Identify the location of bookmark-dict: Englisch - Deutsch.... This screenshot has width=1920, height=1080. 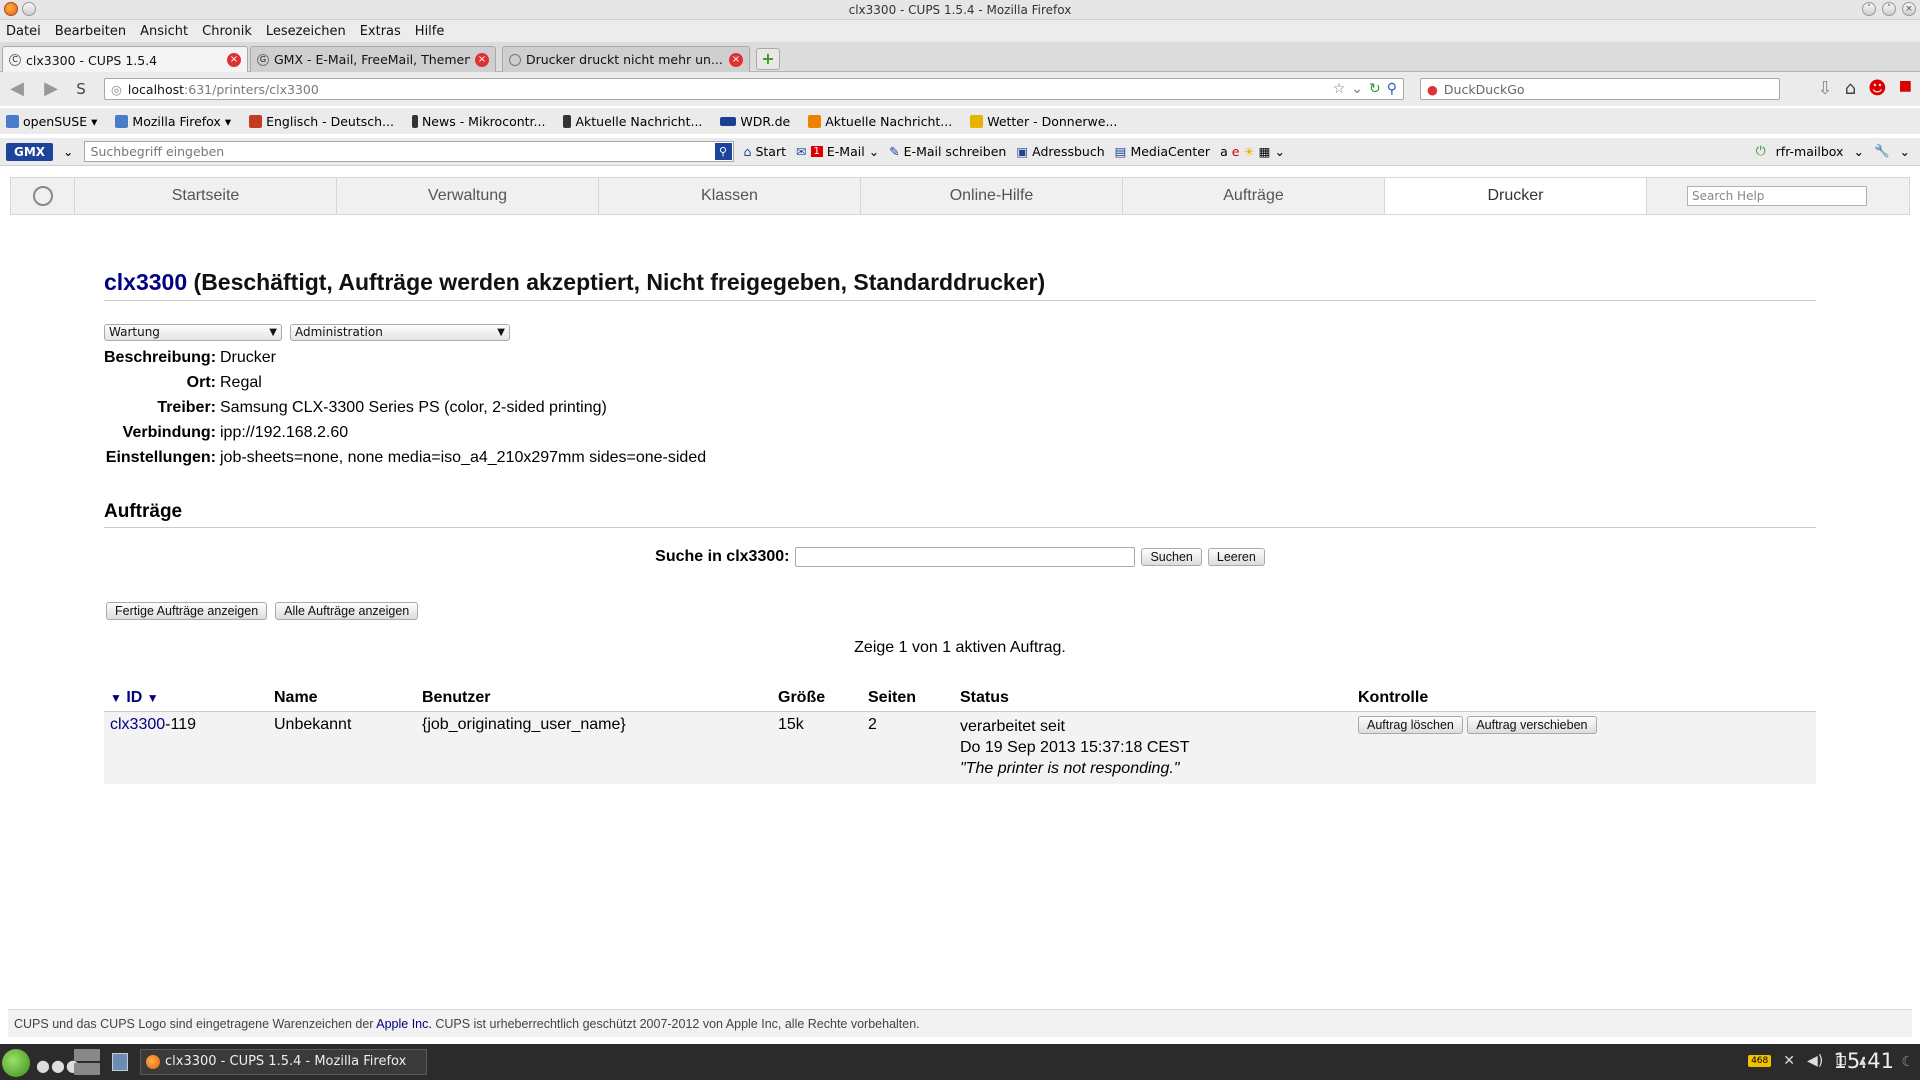
(321, 121).